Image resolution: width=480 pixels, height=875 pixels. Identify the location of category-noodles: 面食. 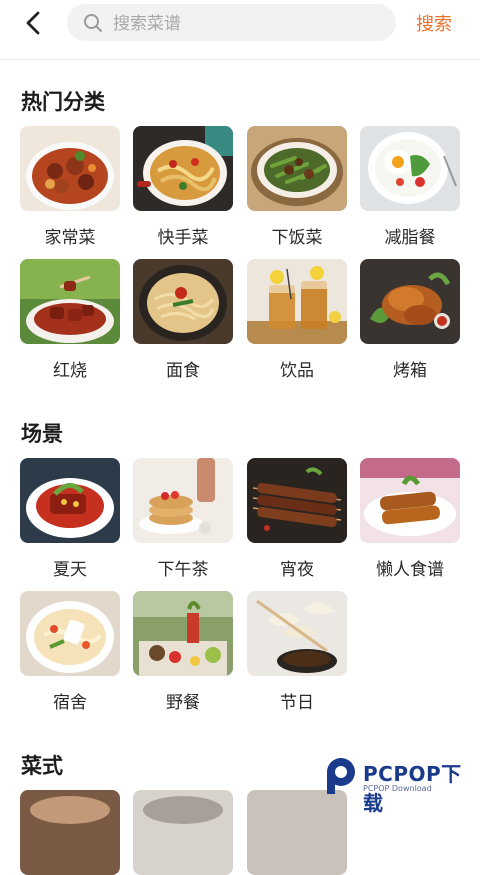
(183, 320).